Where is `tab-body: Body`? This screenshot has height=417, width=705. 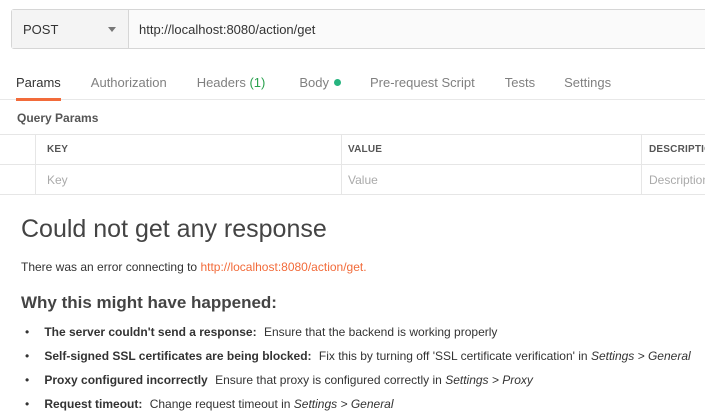 tab-body: Body is located at coordinates (320, 82).